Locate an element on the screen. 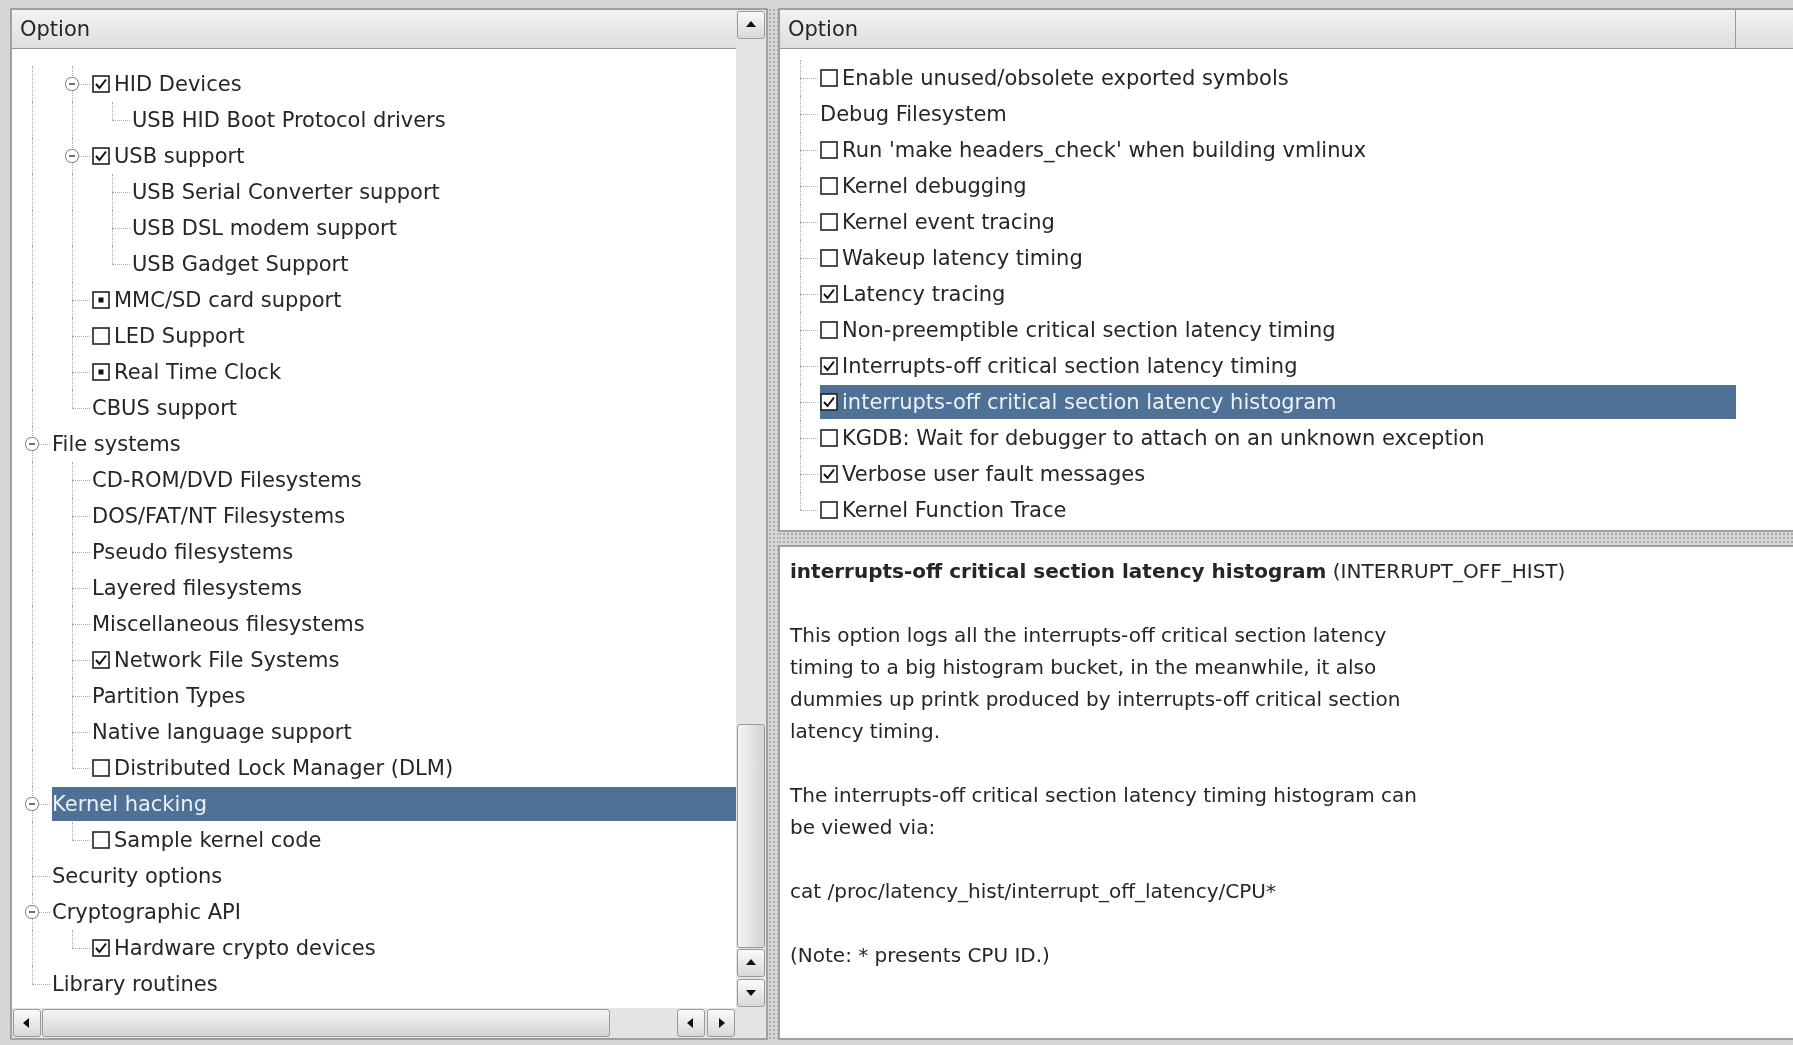  tree-row: CBUS support is located at coordinates (414, 408).